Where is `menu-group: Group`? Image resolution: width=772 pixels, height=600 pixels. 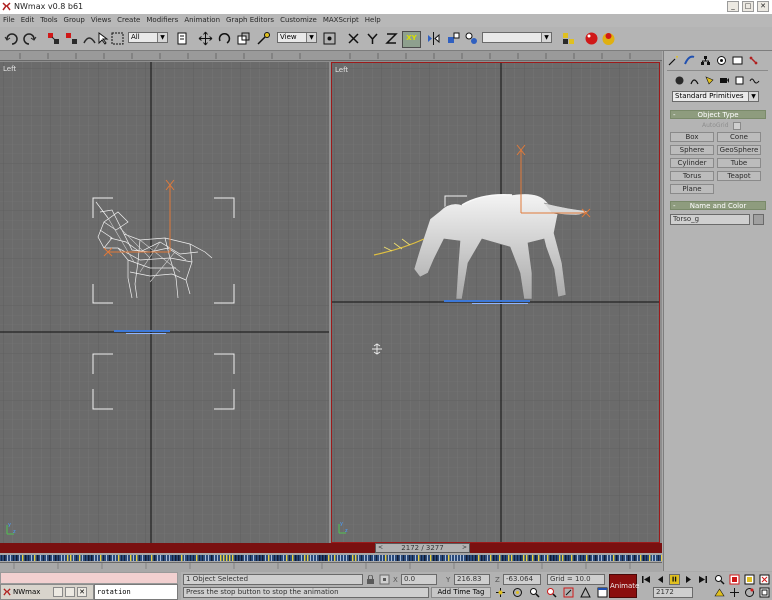
menu-group: Group is located at coordinates (74, 20).